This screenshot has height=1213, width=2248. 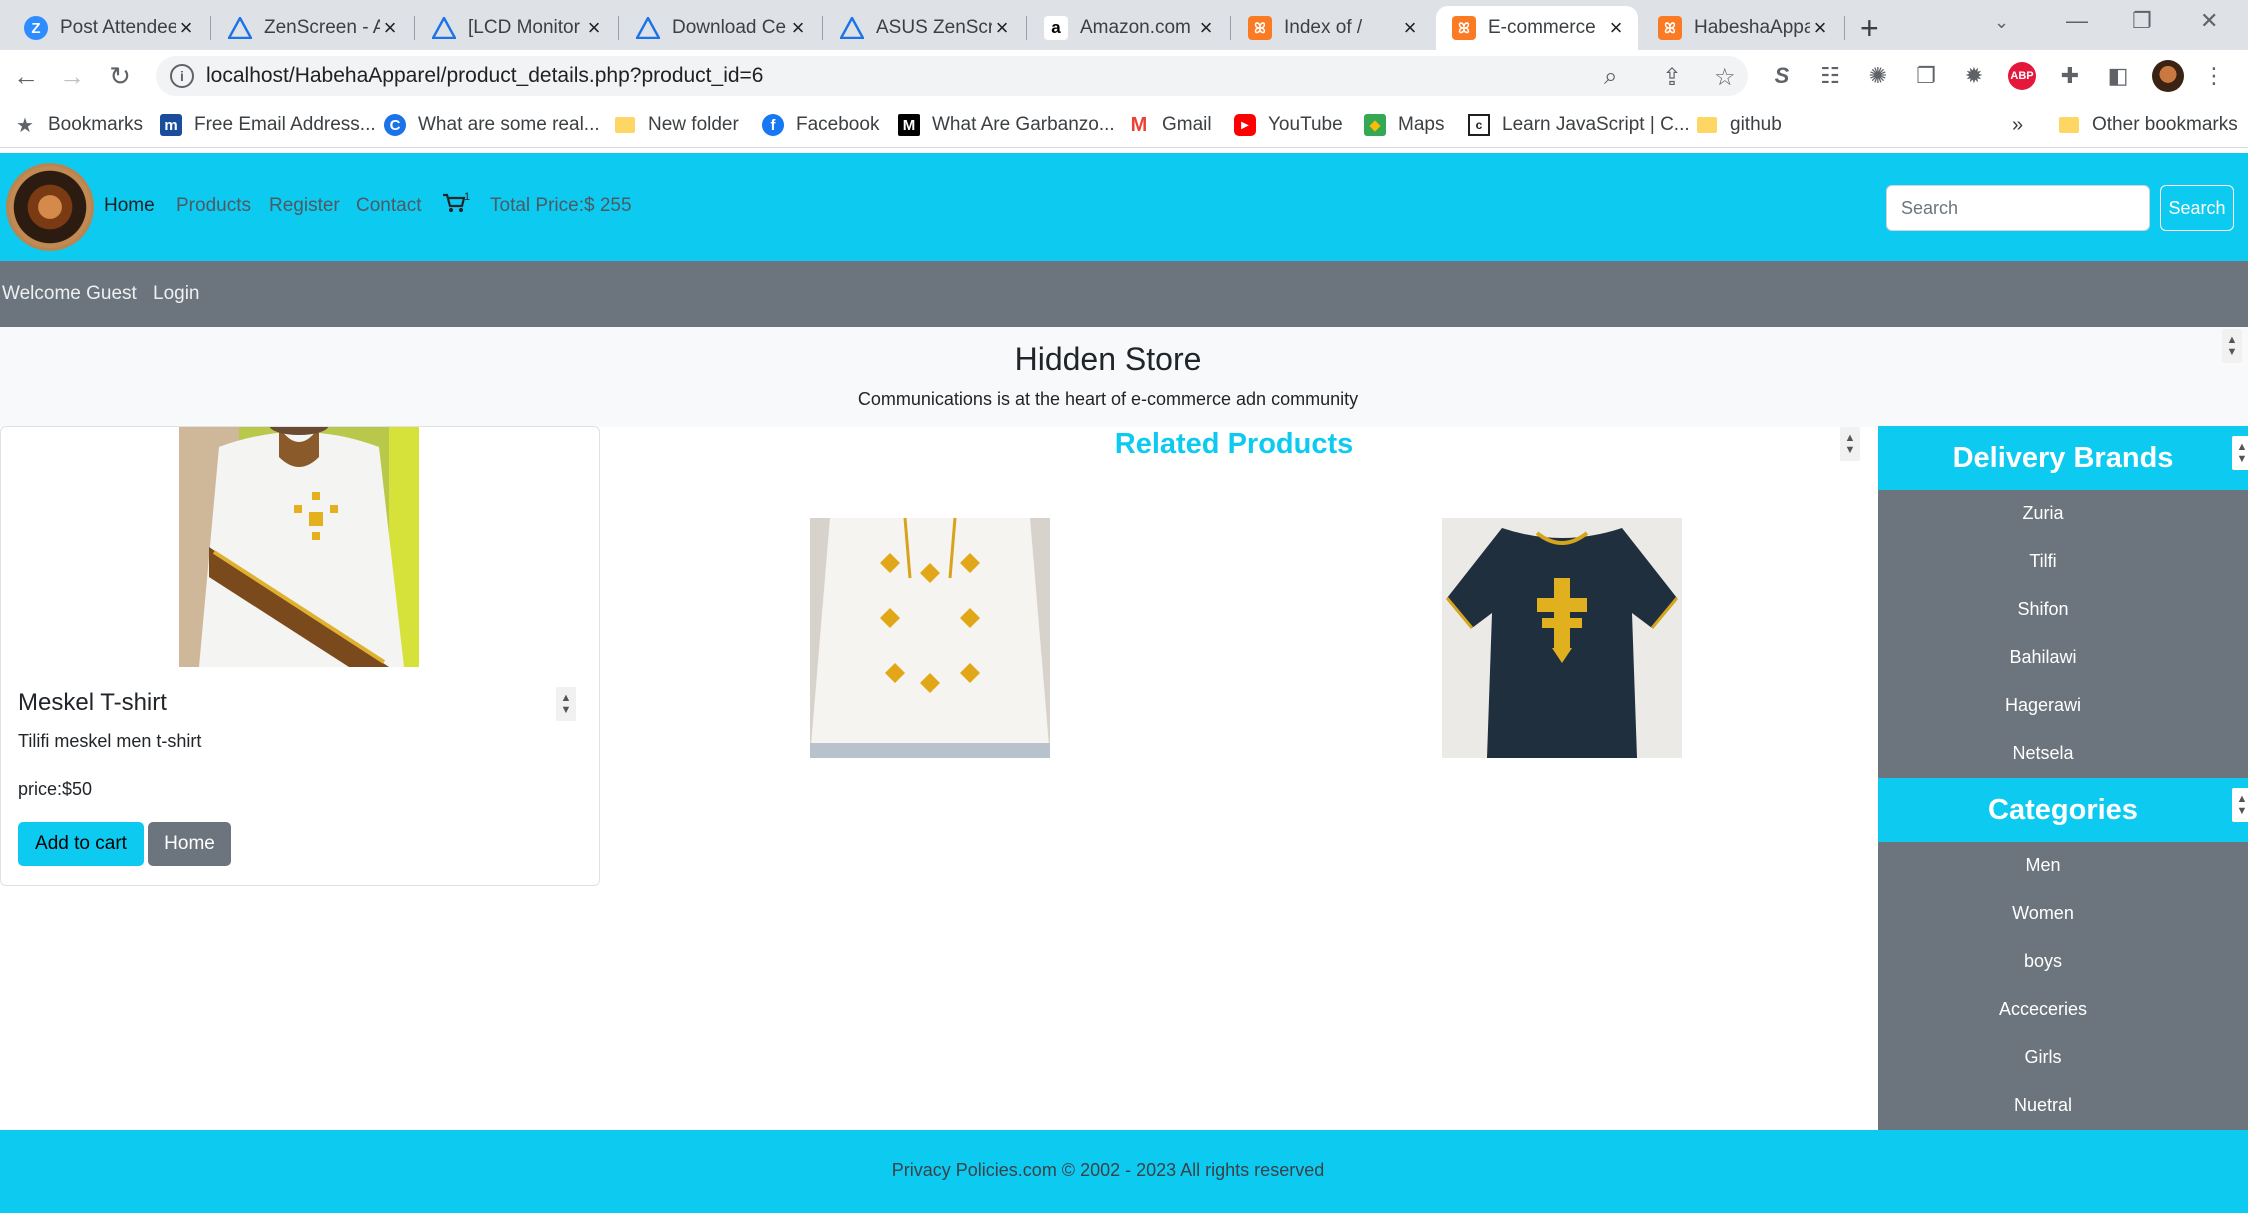 What do you see at coordinates (81, 844) in the screenshot?
I see `add-to-cart-button: Add to cart` at bounding box center [81, 844].